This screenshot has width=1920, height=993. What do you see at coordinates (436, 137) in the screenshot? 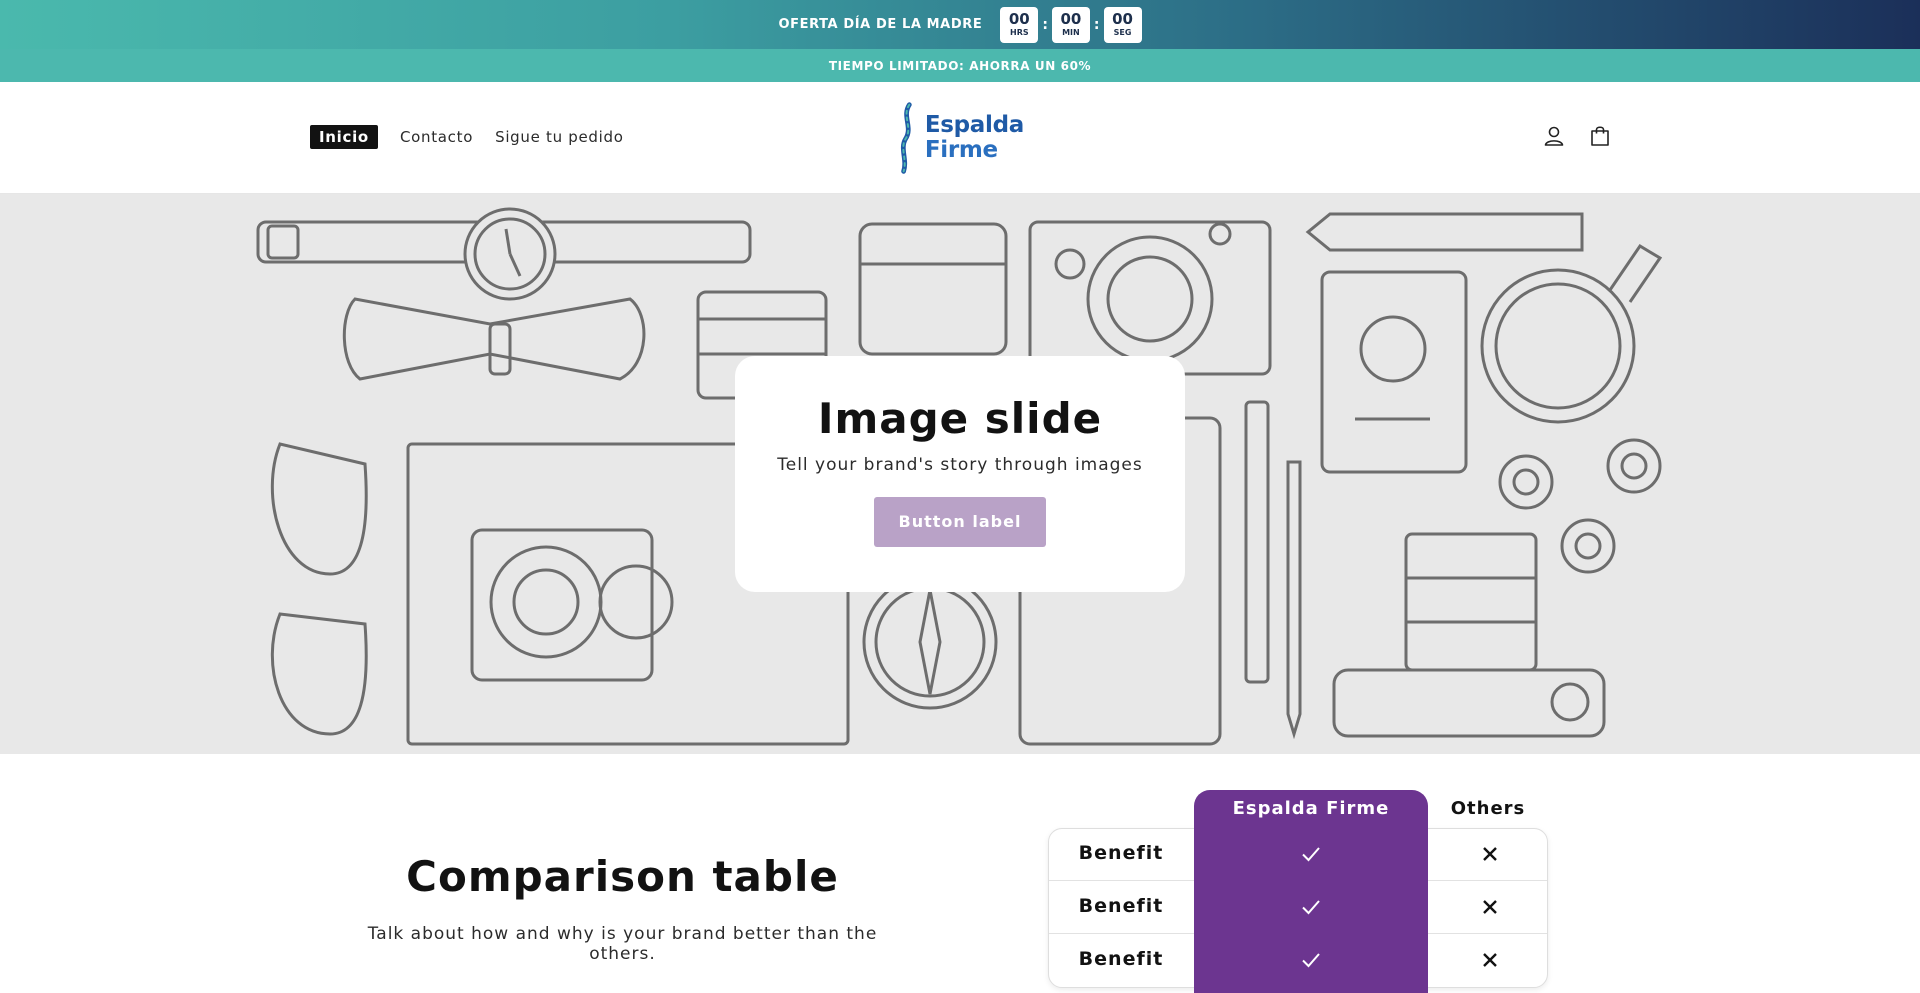
I see `nav-item-contacto: Contacto` at bounding box center [436, 137].